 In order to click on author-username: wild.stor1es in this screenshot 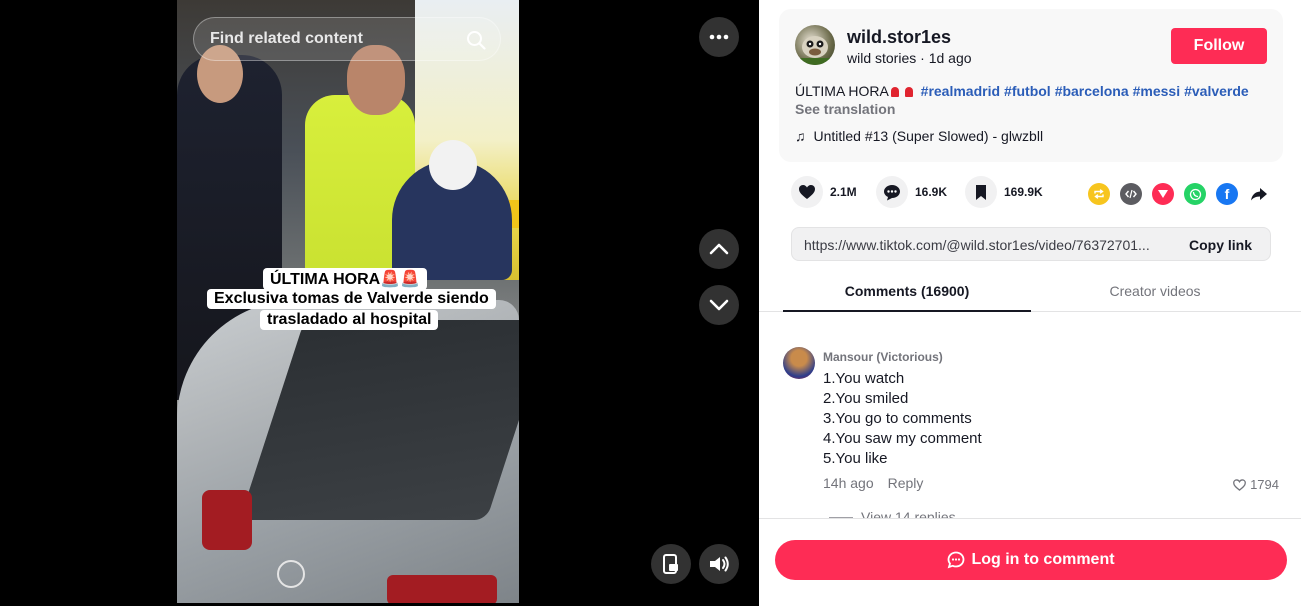, I will do `click(899, 37)`.